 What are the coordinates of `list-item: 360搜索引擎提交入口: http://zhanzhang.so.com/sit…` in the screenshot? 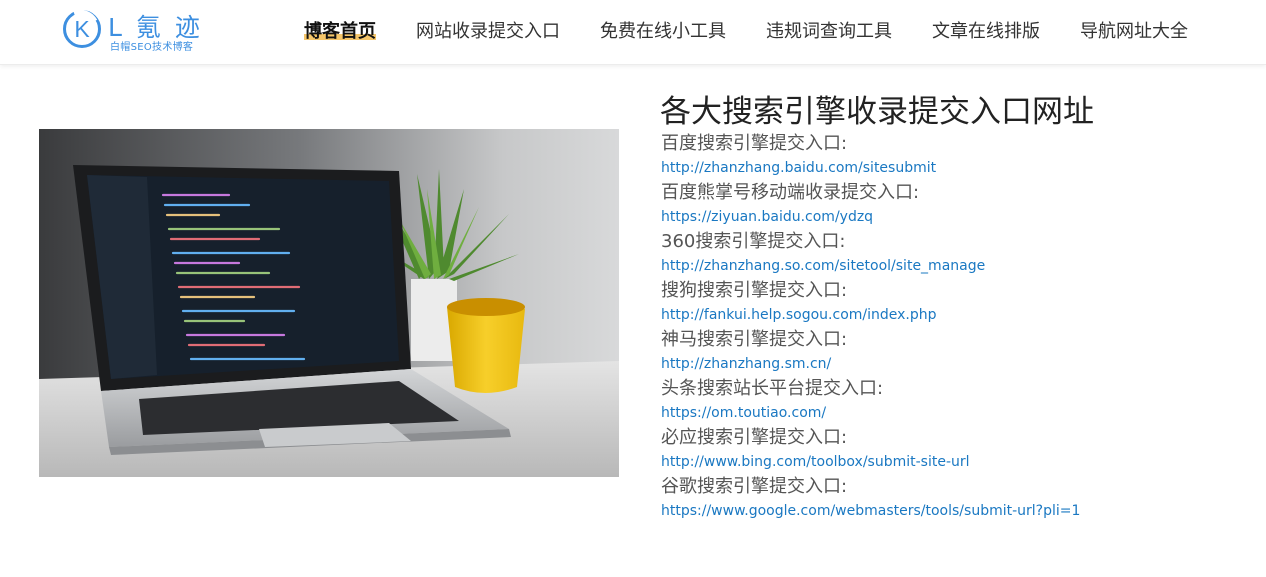 It's located at (961, 254).